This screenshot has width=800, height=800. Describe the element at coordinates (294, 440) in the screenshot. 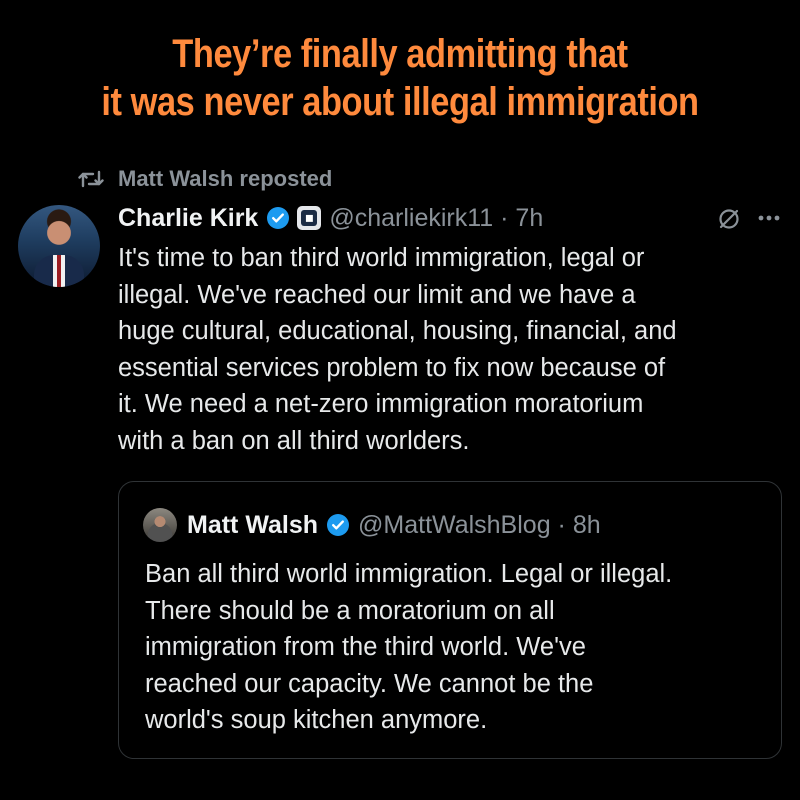

I see `tweet-text-line: with a ban on all third worlders.` at that location.